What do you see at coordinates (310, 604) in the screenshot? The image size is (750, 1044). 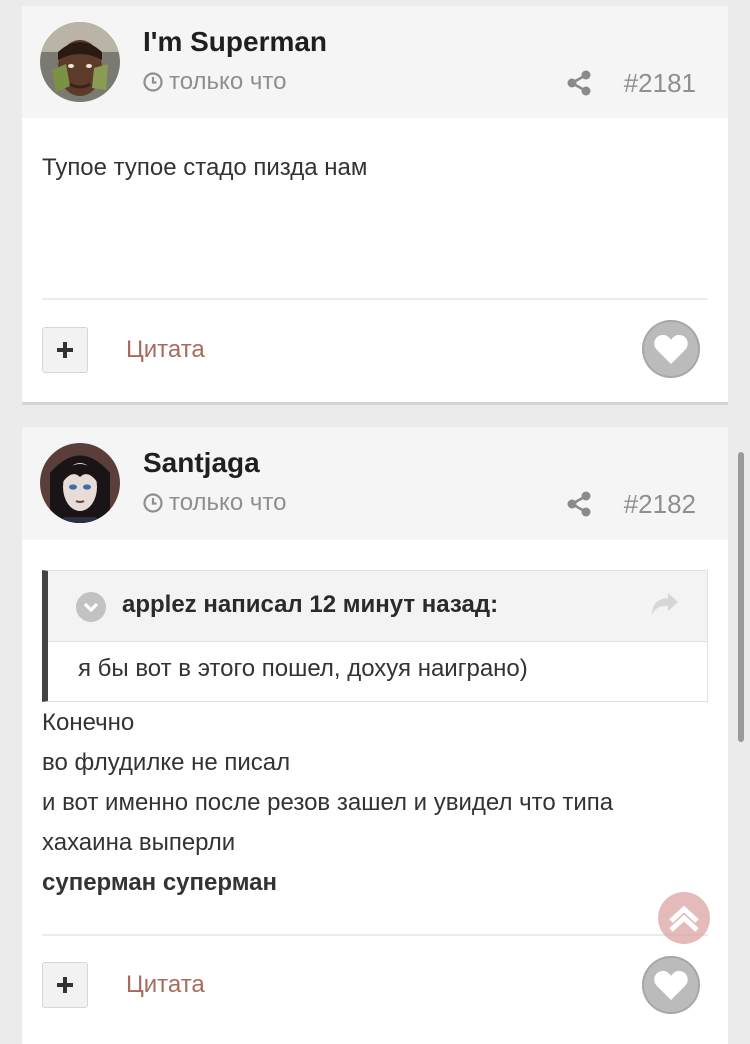 I see `quote-citation: applez написал 12 минут назад:` at bounding box center [310, 604].